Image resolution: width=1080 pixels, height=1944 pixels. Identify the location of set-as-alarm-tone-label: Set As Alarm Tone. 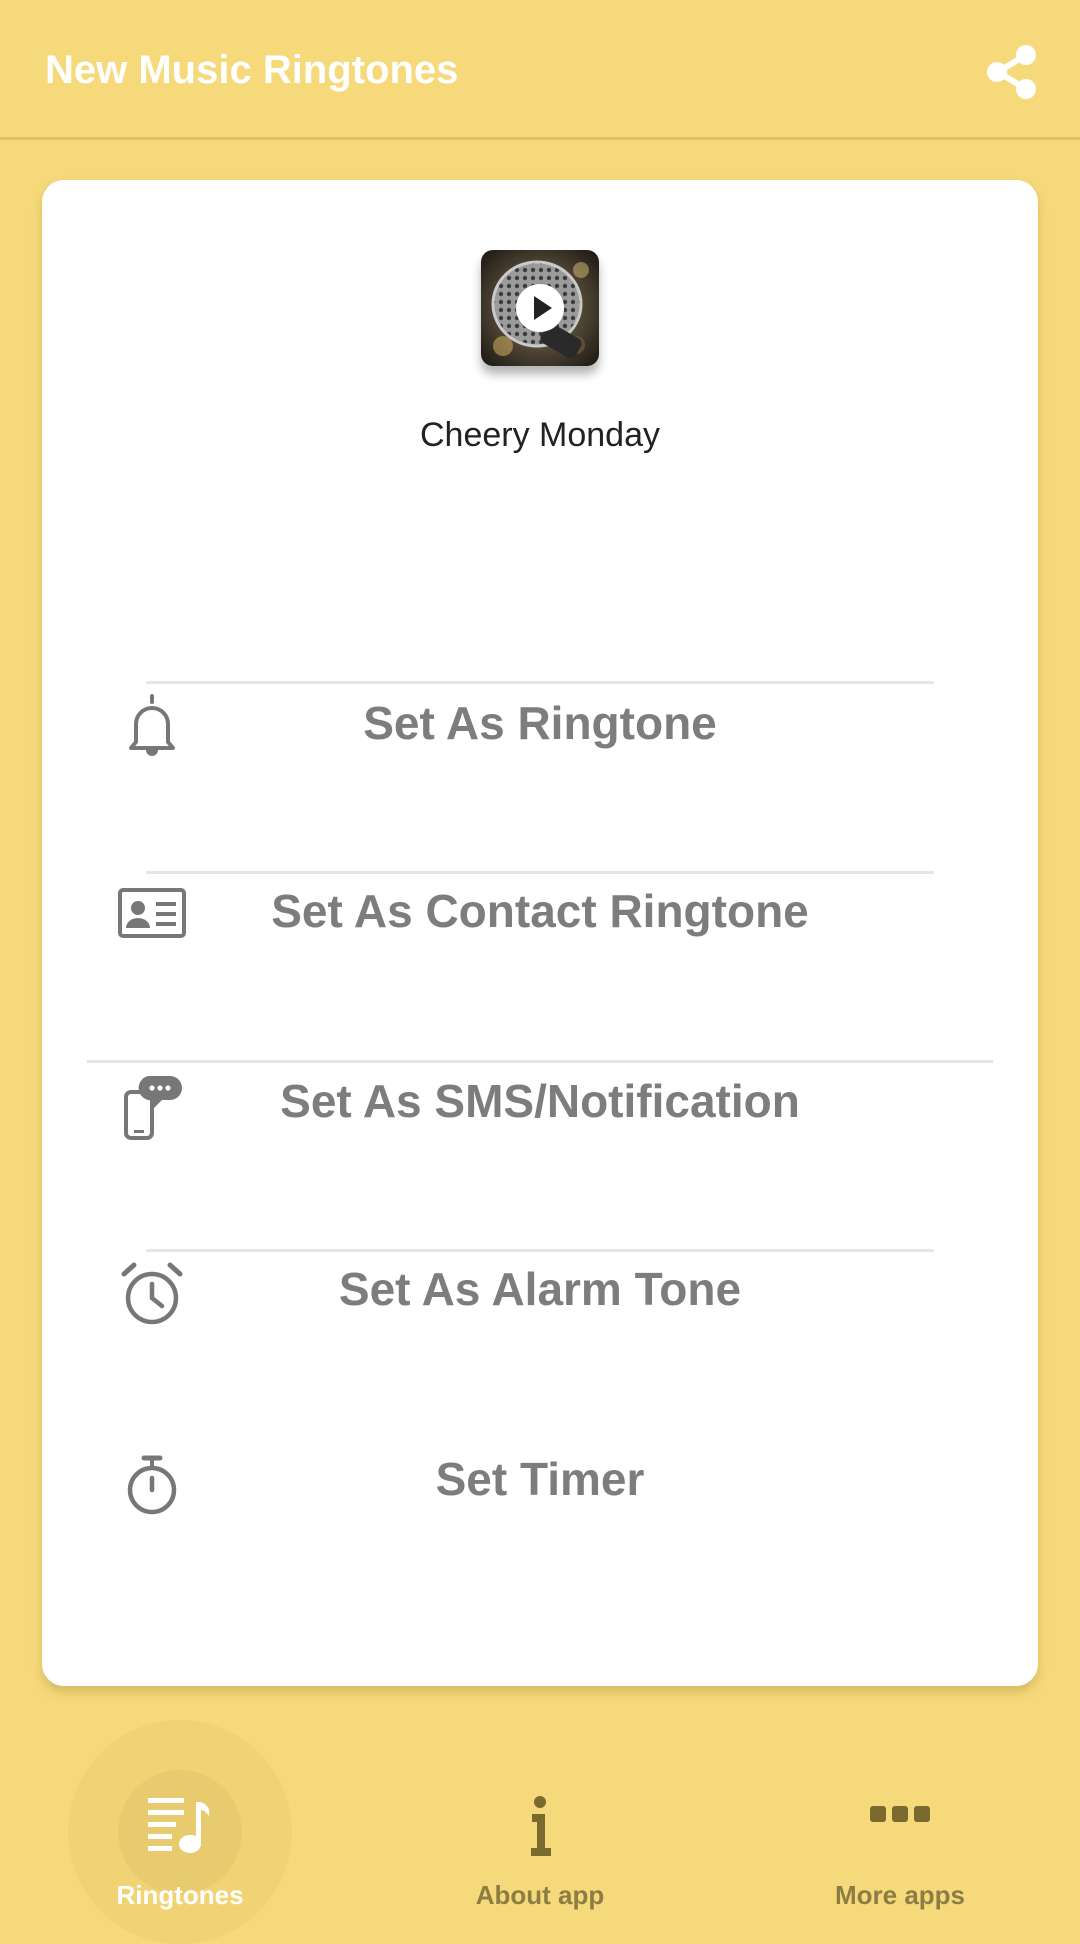
(540, 1289).